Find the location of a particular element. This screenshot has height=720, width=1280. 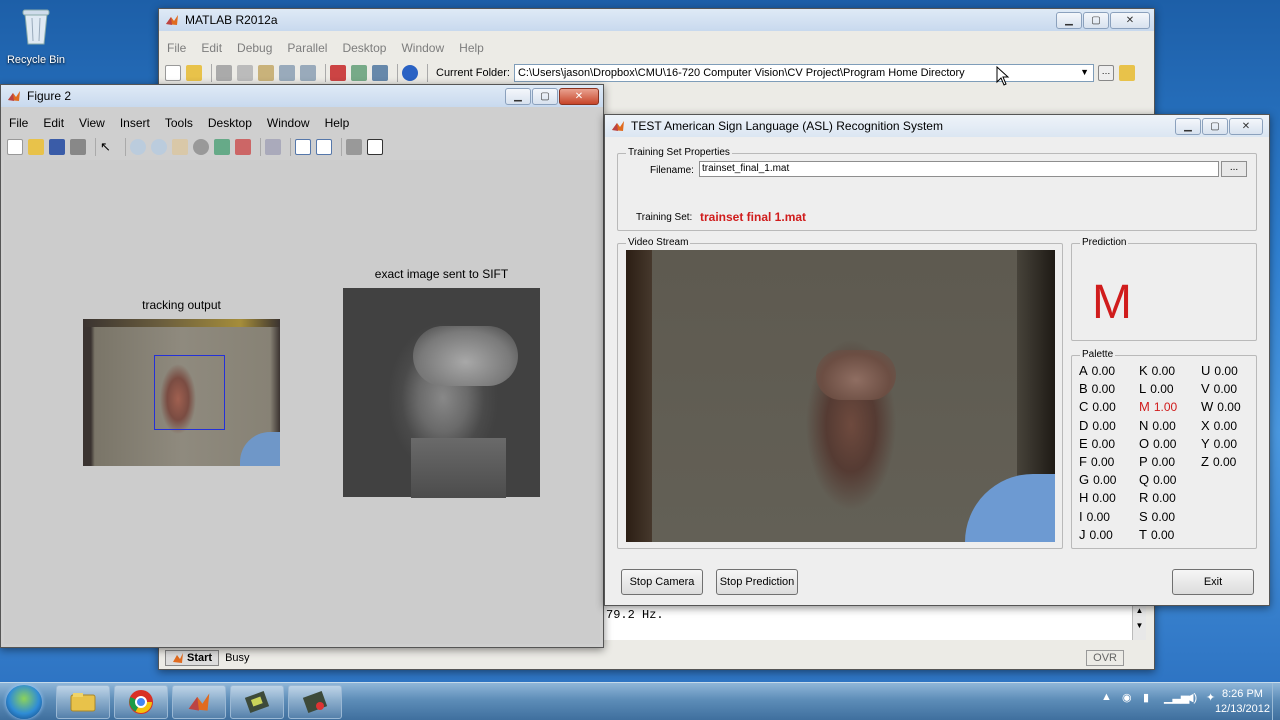

cut-icon is located at coordinates (224, 73).